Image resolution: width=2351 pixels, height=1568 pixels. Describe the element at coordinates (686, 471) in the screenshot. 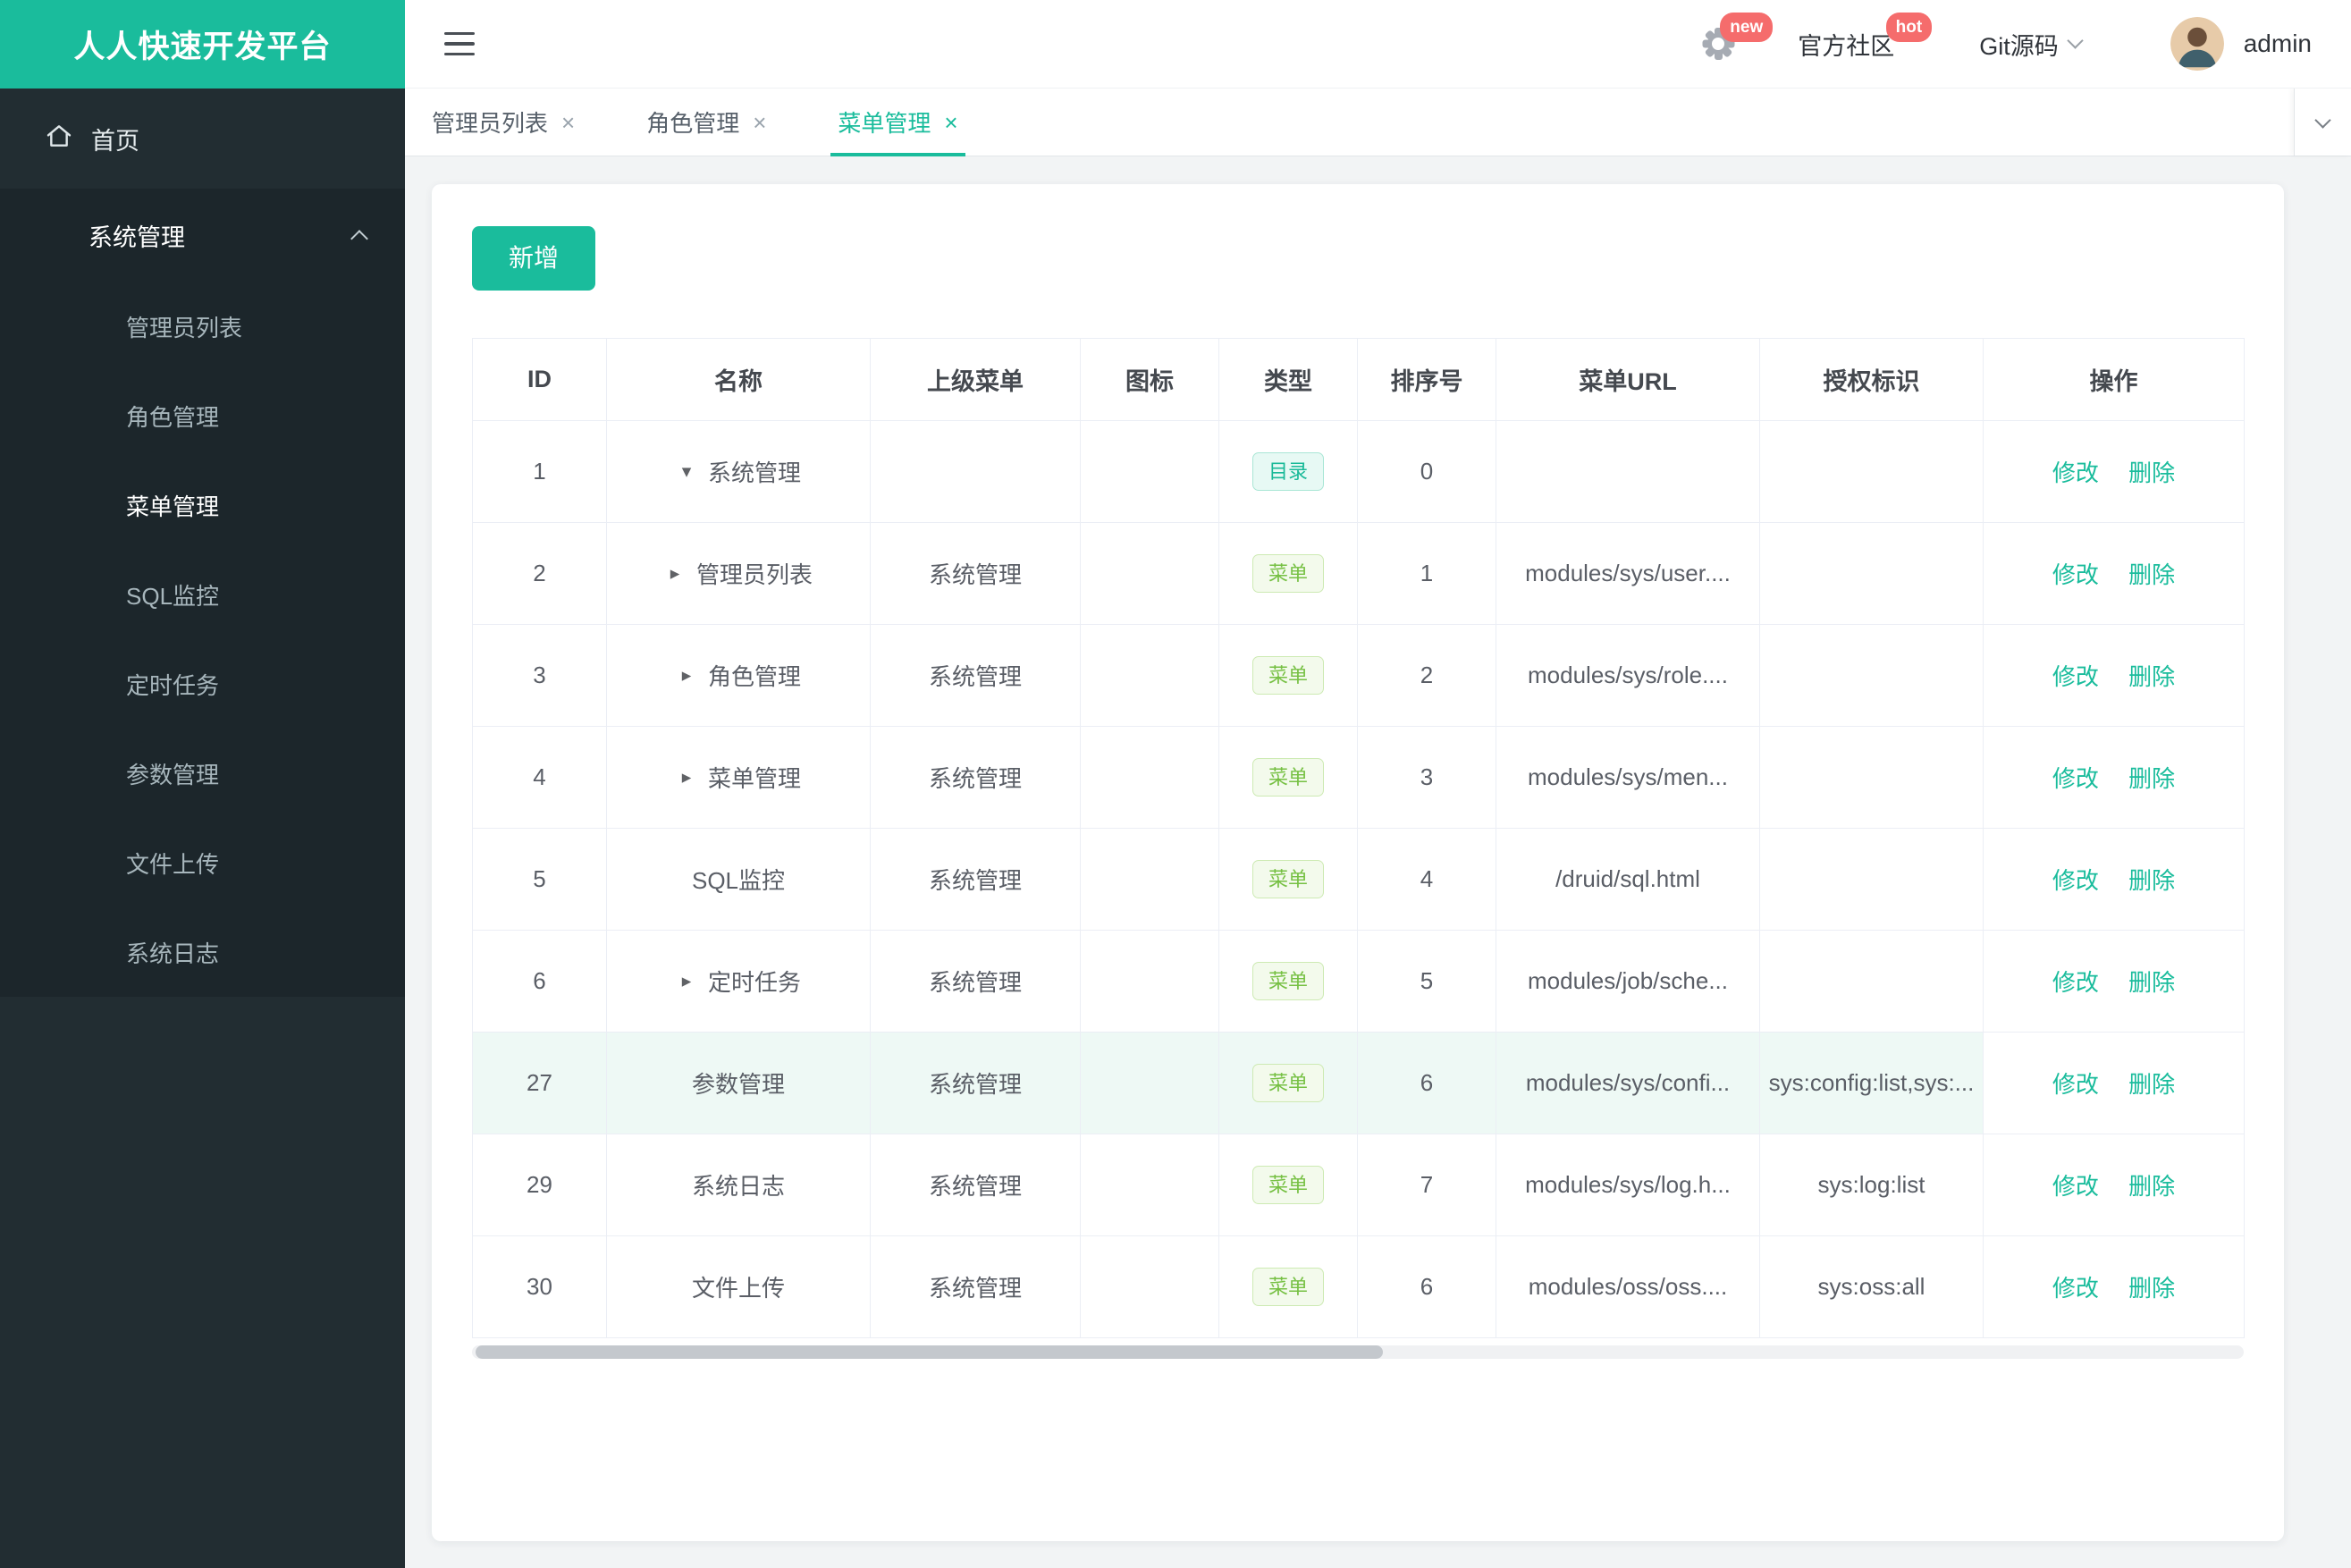

I see `collapse-arrow-icon: ▾` at that location.